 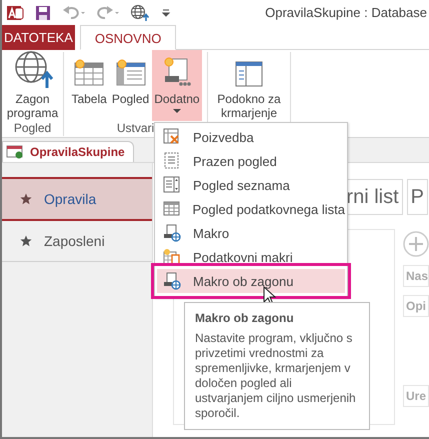 I want to click on tooltip-title: Makro ob zagonu, so click(x=245, y=318).